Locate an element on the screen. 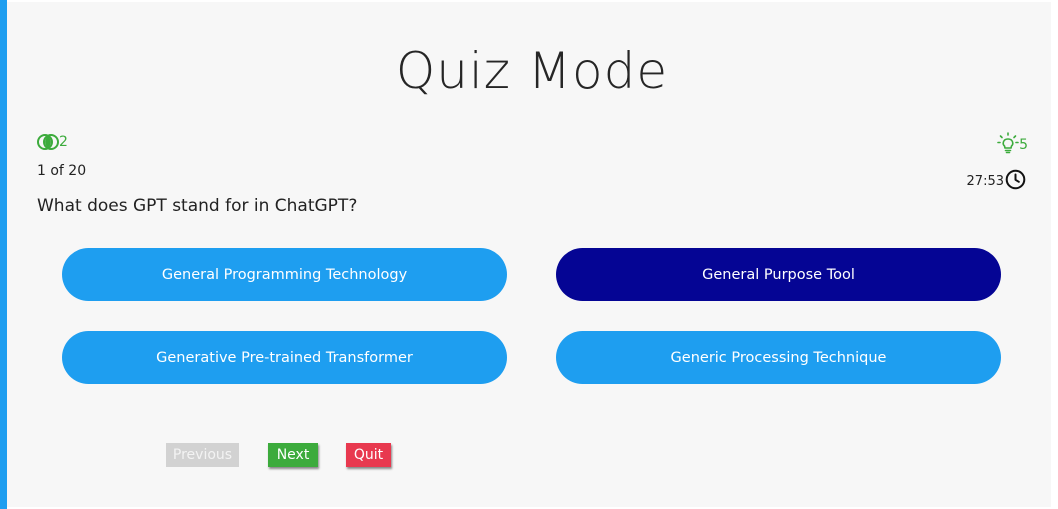 This screenshot has height=509, width=1058. answer-option-c: Generative Pre-trained Transformer is located at coordinates (284, 357).